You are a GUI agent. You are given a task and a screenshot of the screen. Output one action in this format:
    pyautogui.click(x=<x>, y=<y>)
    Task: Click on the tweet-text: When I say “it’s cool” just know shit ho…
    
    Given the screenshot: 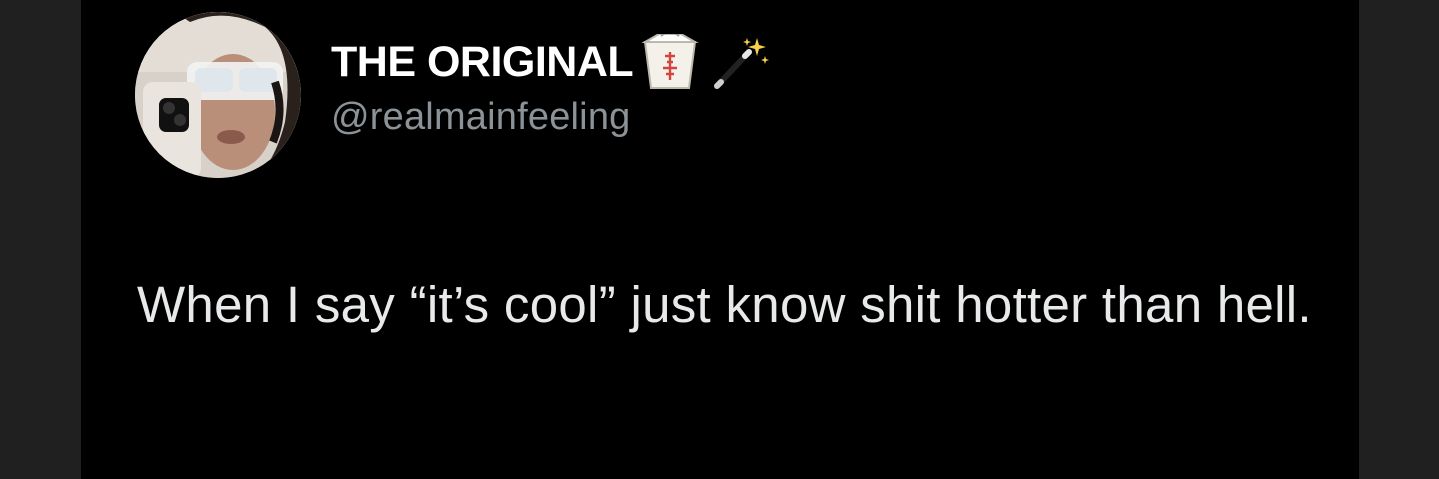 What is the action you would take?
    pyautogui.click(x=724, y=304)
    